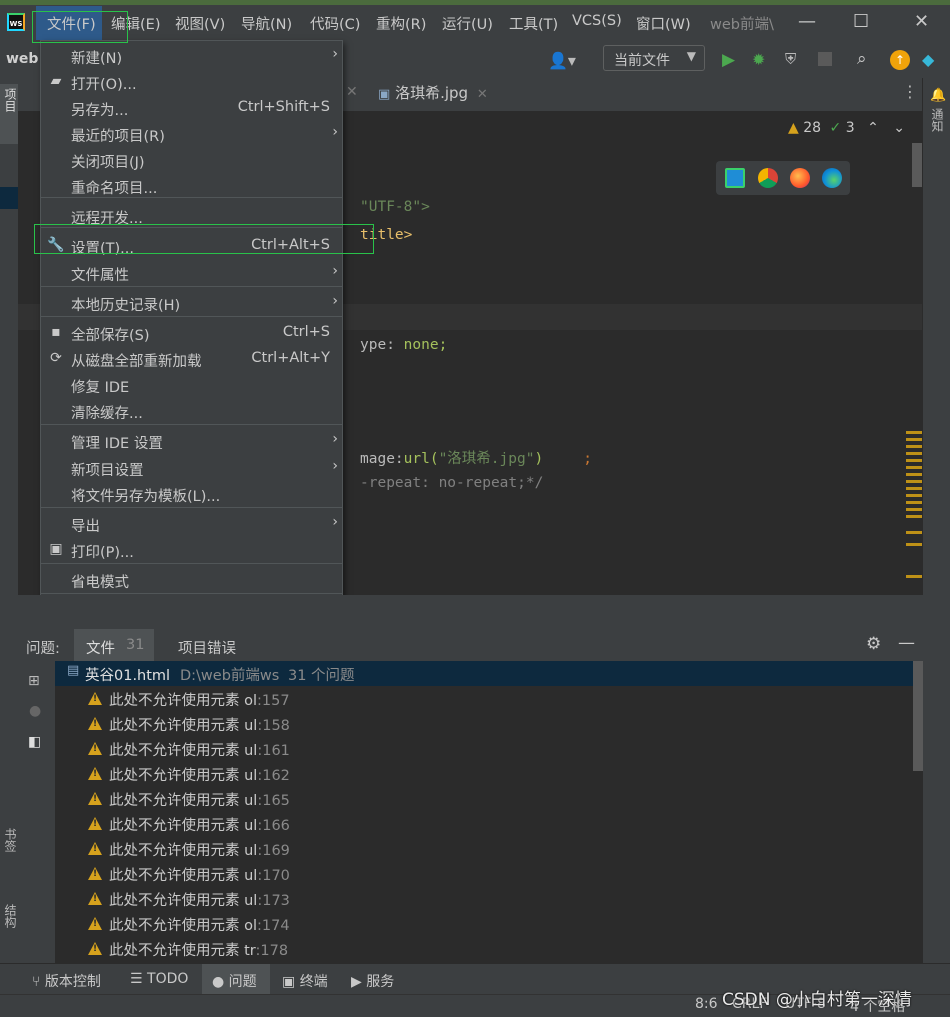  What do you see at coordinates (489, 698) in the screenshot?
I see `problem-row: 此处不允许使用元素 ol:157` at bounding box center [489, 698].